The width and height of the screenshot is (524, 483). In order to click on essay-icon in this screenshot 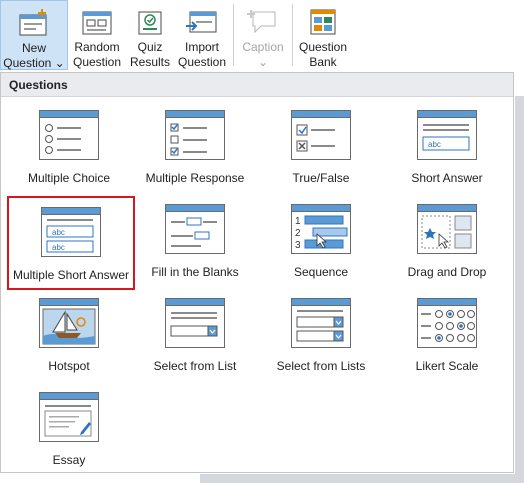, I will do `click(69, 417)`.